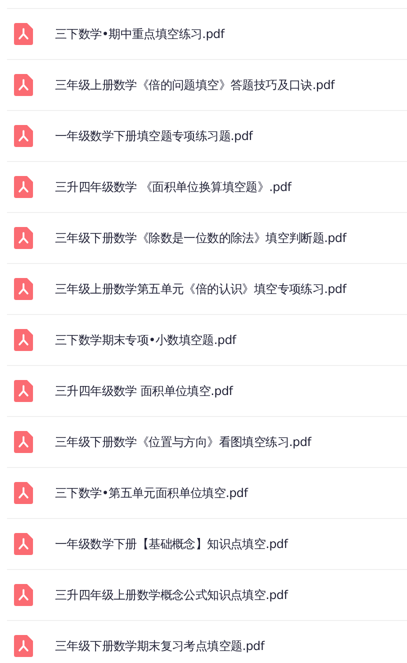  Describe the element at coordinates (151, 493) in the screenshot. I see `file-name: 三下数学•第五单元面积单位填空.pdf` at that location.